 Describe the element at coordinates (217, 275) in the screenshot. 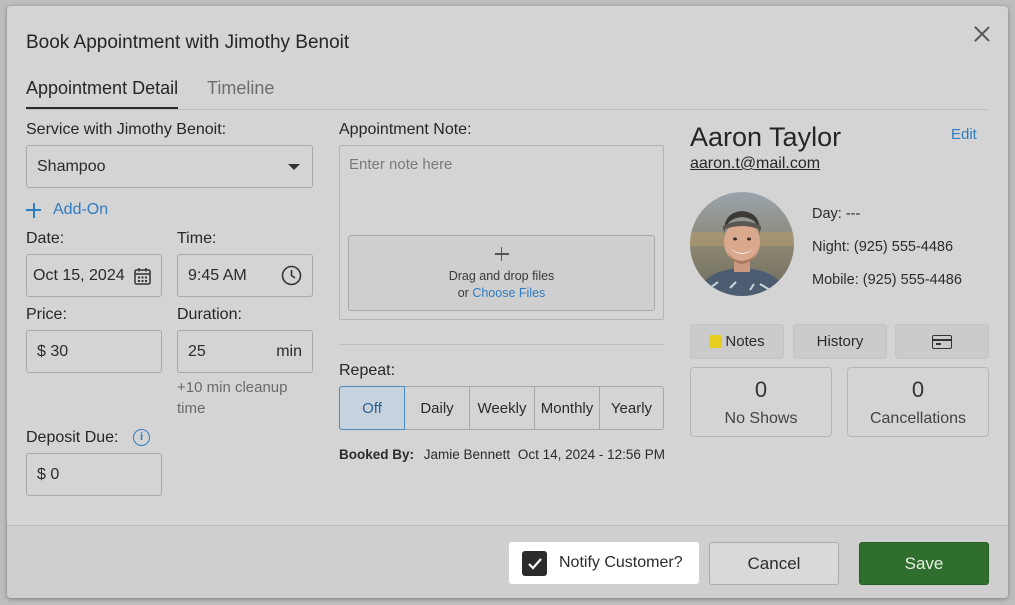

I see `time-value: 9:45 AM` at that location.